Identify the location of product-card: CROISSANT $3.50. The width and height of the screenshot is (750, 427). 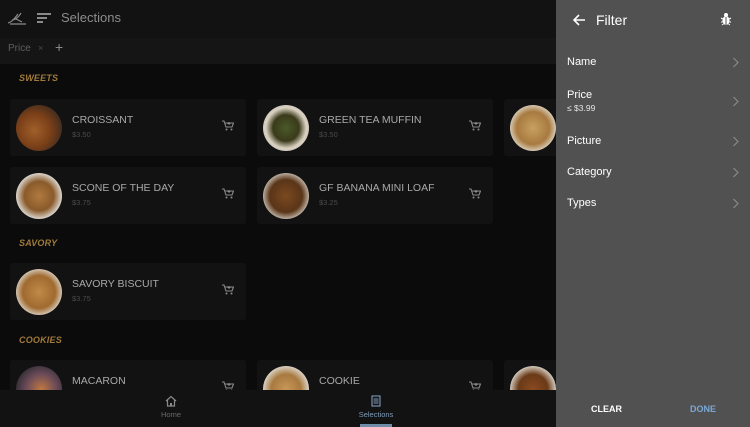
(128, 127).